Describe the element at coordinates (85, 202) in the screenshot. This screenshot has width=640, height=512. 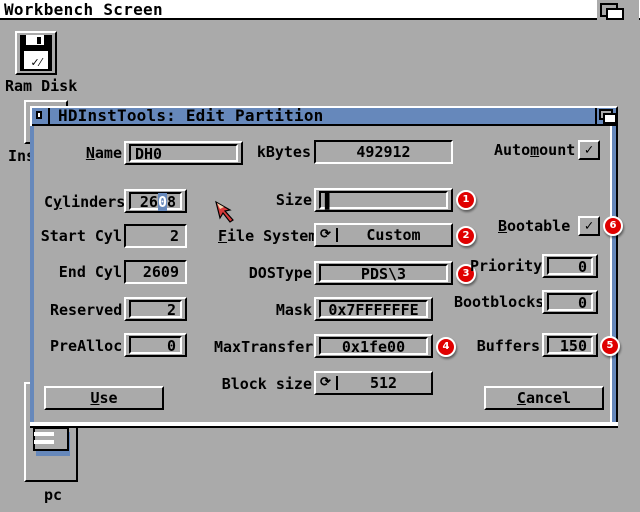
I see `cylinders-label: Cylinders` at that location.